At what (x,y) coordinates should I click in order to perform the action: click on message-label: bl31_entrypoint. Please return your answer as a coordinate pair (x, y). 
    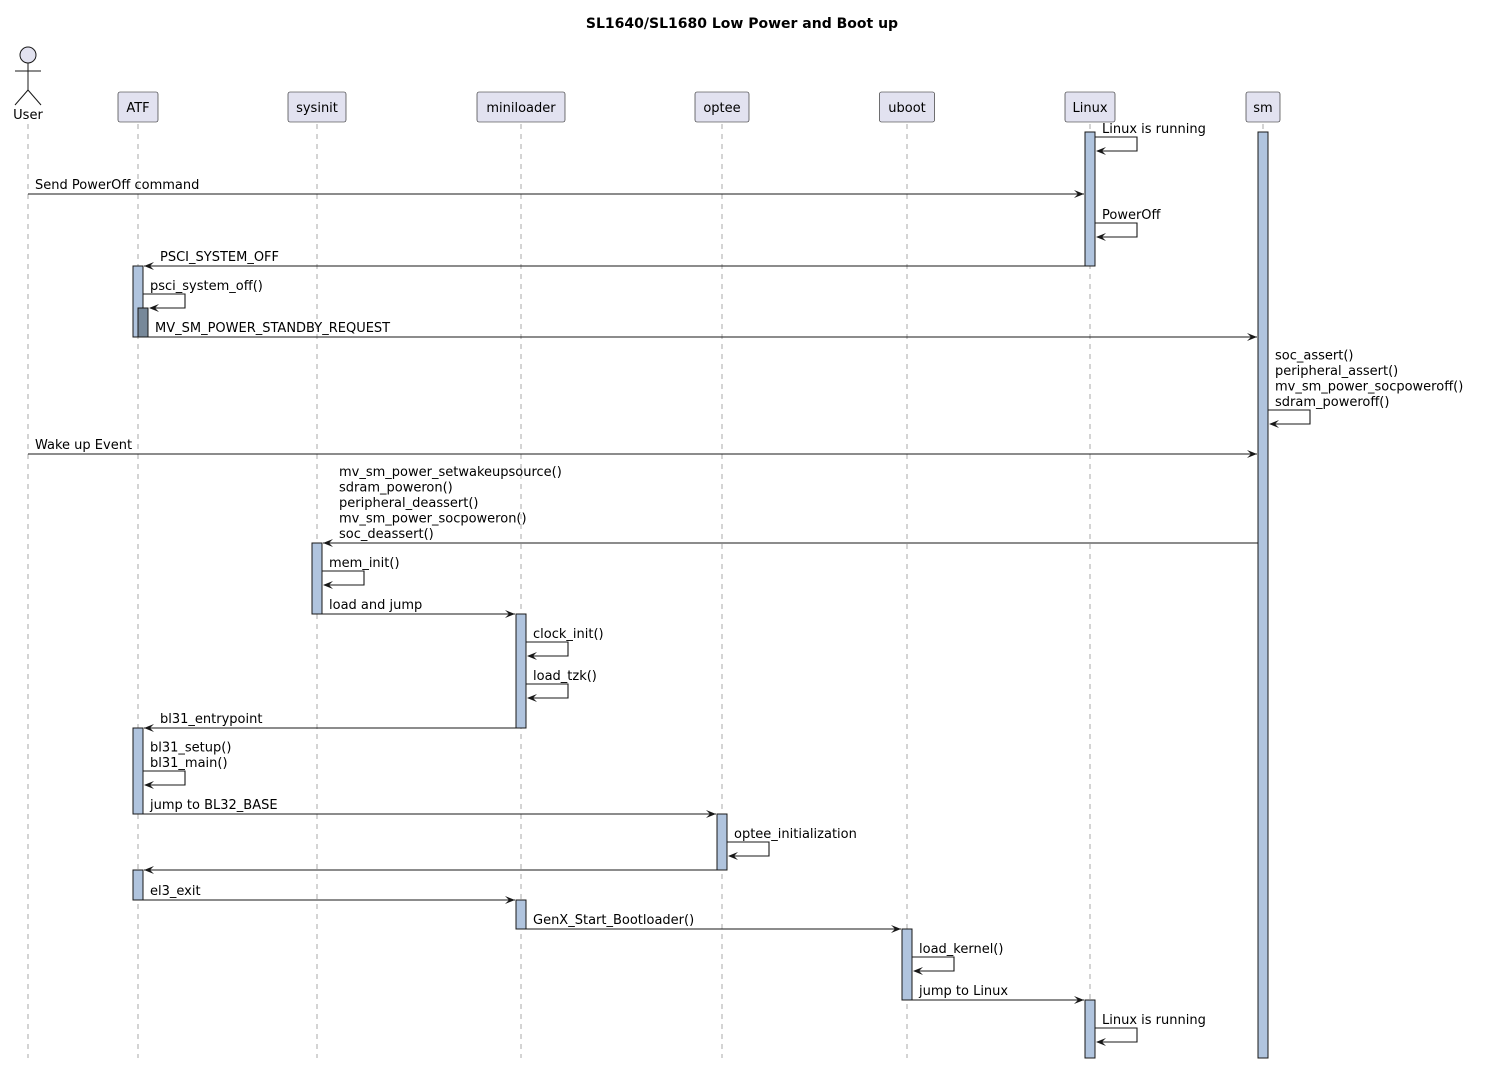
    Looking at the image, I should click on (211, 719).